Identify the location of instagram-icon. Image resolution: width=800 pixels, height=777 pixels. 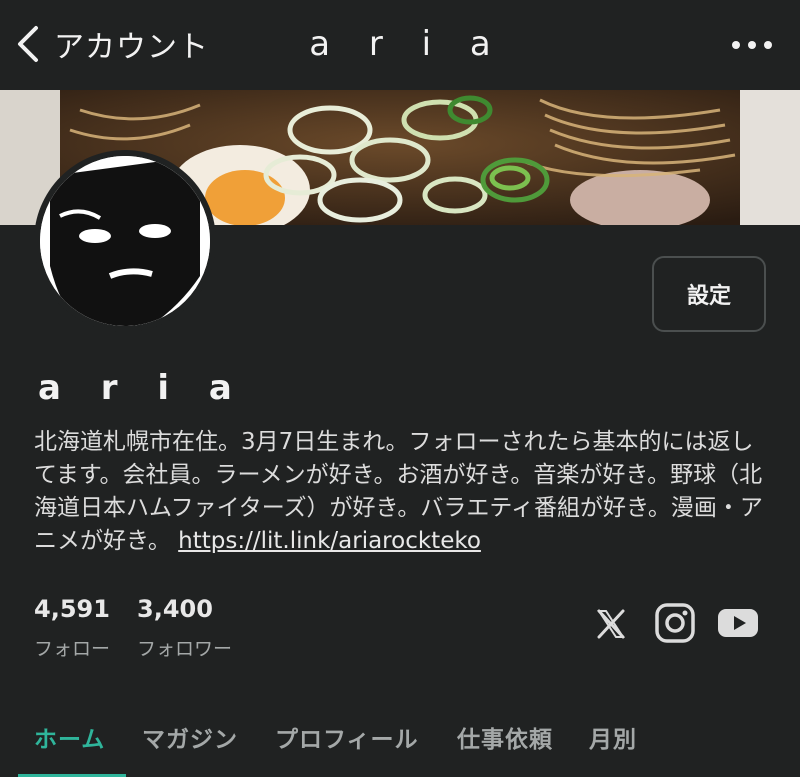
(675, 623).